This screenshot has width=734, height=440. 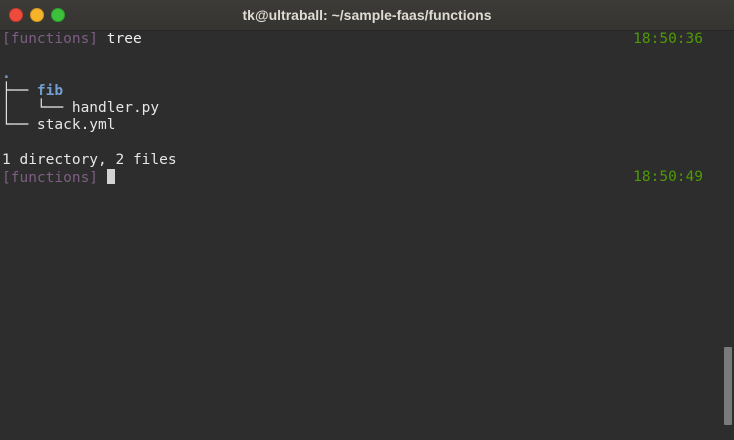 I want to click on tree-branch: │ └──, so click(x=37, y=108).